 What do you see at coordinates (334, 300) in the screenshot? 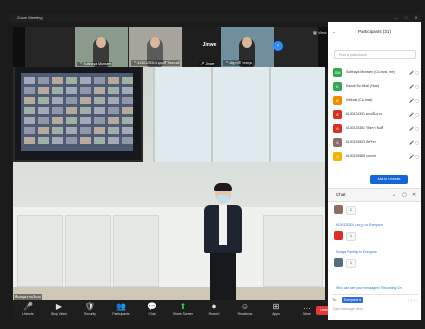
I see `chat-to-label: To:` at bounding box center [334, 300].